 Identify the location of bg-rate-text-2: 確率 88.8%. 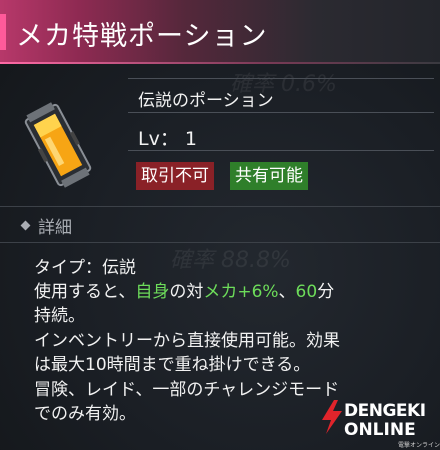
(230, 260).